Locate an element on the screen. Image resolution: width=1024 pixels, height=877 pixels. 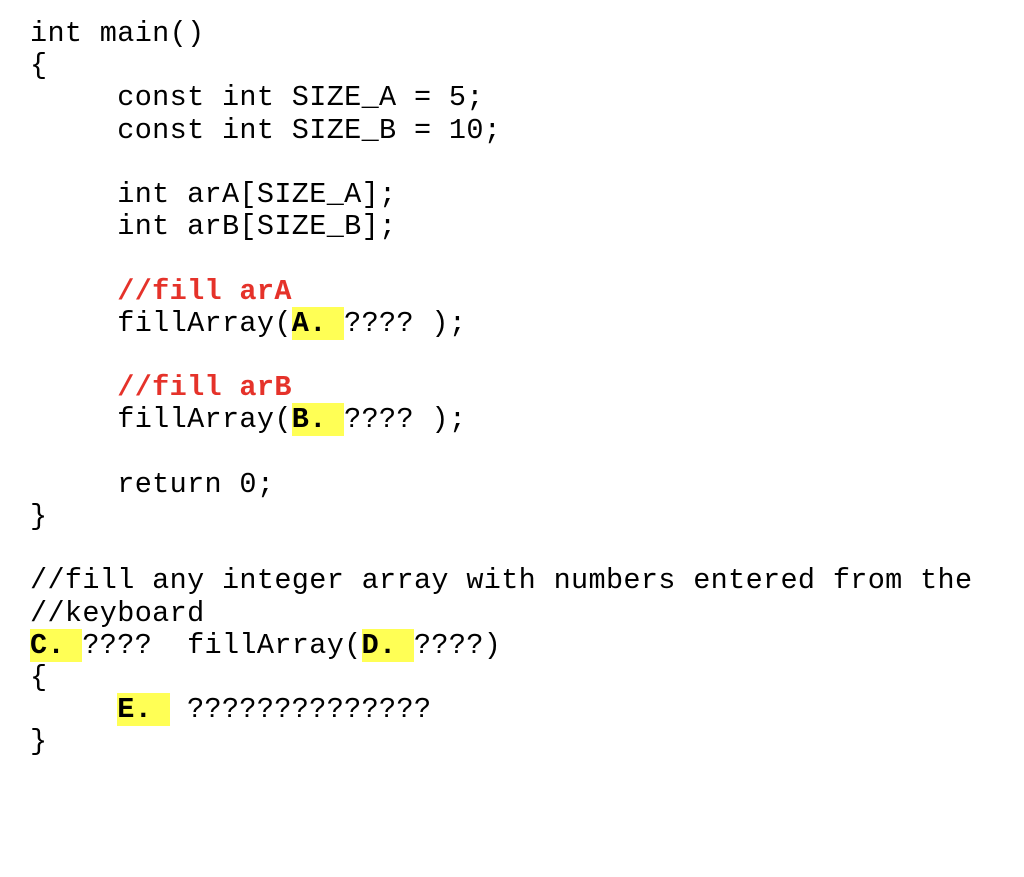
code-text: ???? fillArray( is located at coordinates (222, 645).